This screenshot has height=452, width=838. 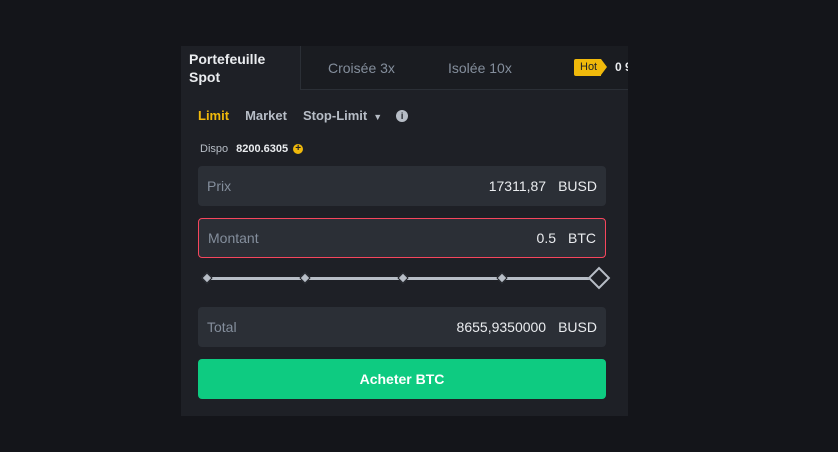 What do you see at coordinates (227, 59) in the screenshot?
I see `tab-spot-line1: Portefeuille` at bounding box center [227, 59].